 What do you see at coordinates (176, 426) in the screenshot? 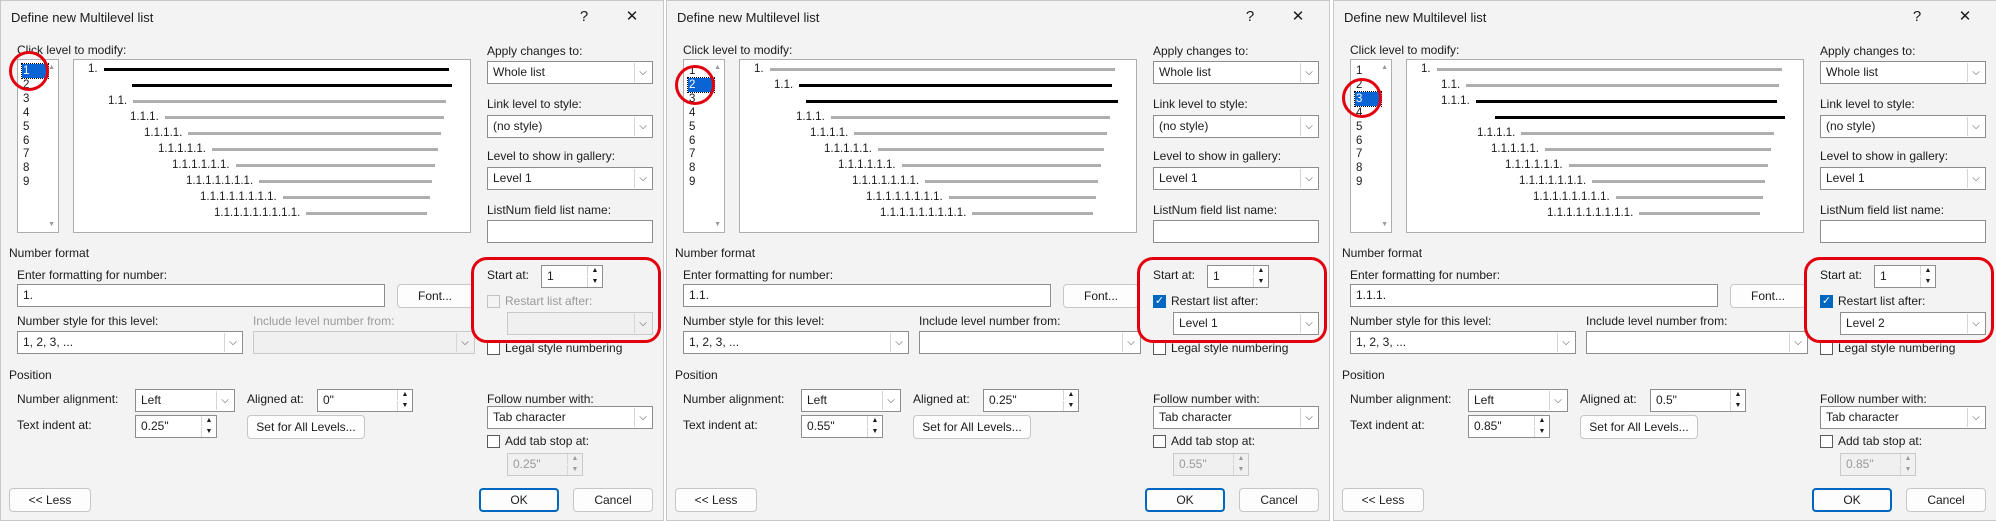
I see `text-indent-spinner: 0.25" ▲ ▼` at bounding box center [176, 426].